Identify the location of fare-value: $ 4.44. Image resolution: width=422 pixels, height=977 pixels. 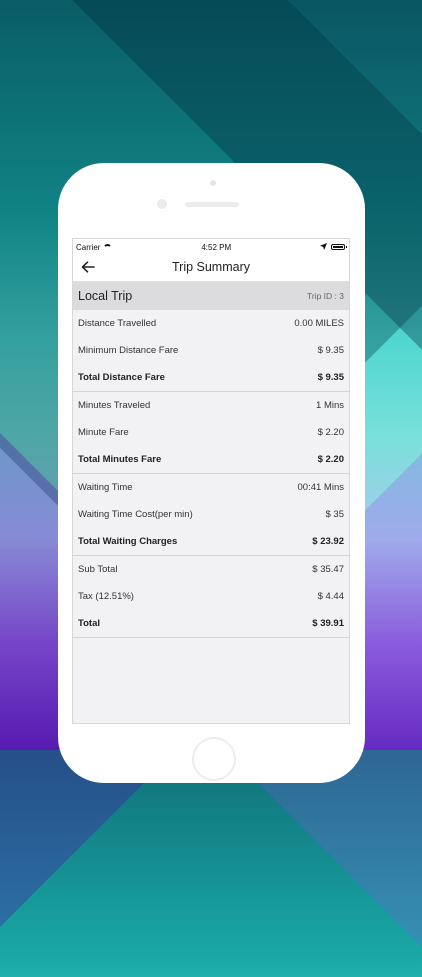
(330, 596).